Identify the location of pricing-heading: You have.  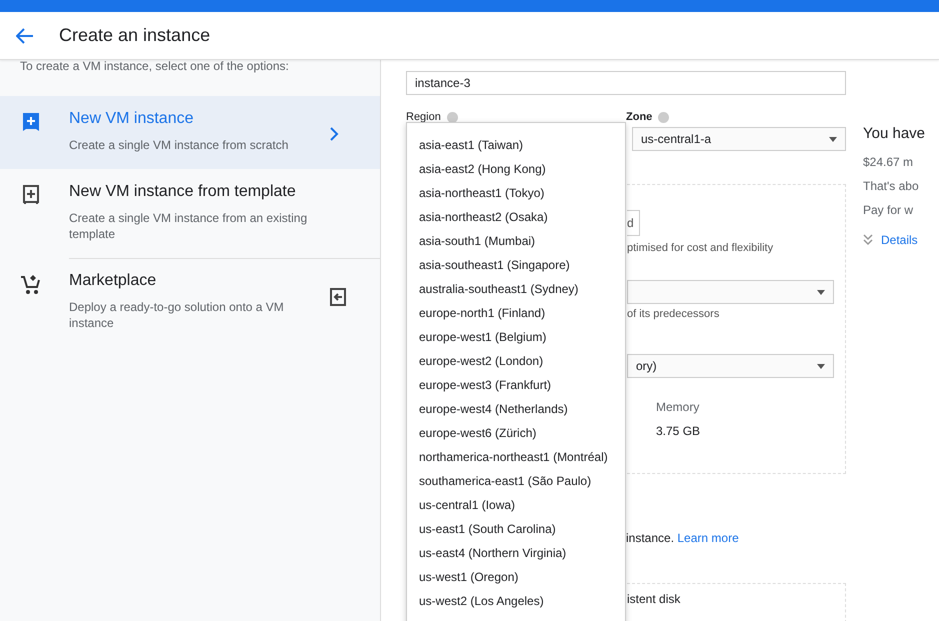
(894, 133).